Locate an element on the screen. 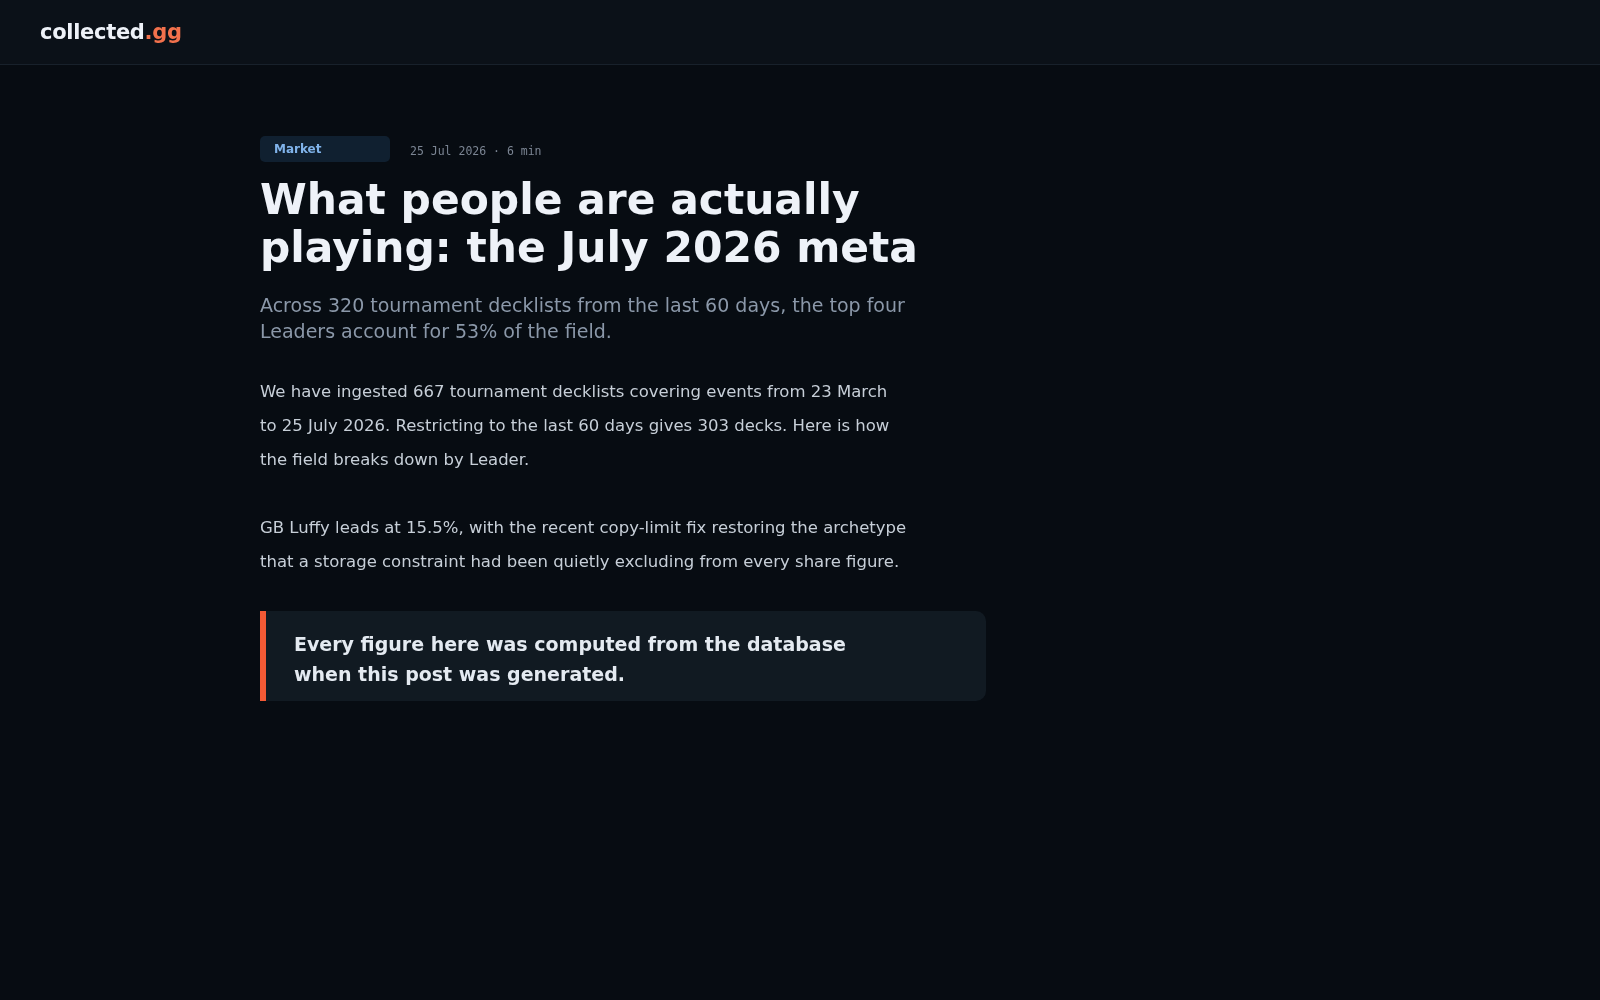 Image resolution: width=1600 pixels, height=1000 pixels. body-paragraph: We have ingested 667 tournament decklists covering events from 23 March to 25 July 2026. Restricting to the last 60 days gives 303 decks. Here is how the field breaks down by Leader. is located at coordinates (575, 426).